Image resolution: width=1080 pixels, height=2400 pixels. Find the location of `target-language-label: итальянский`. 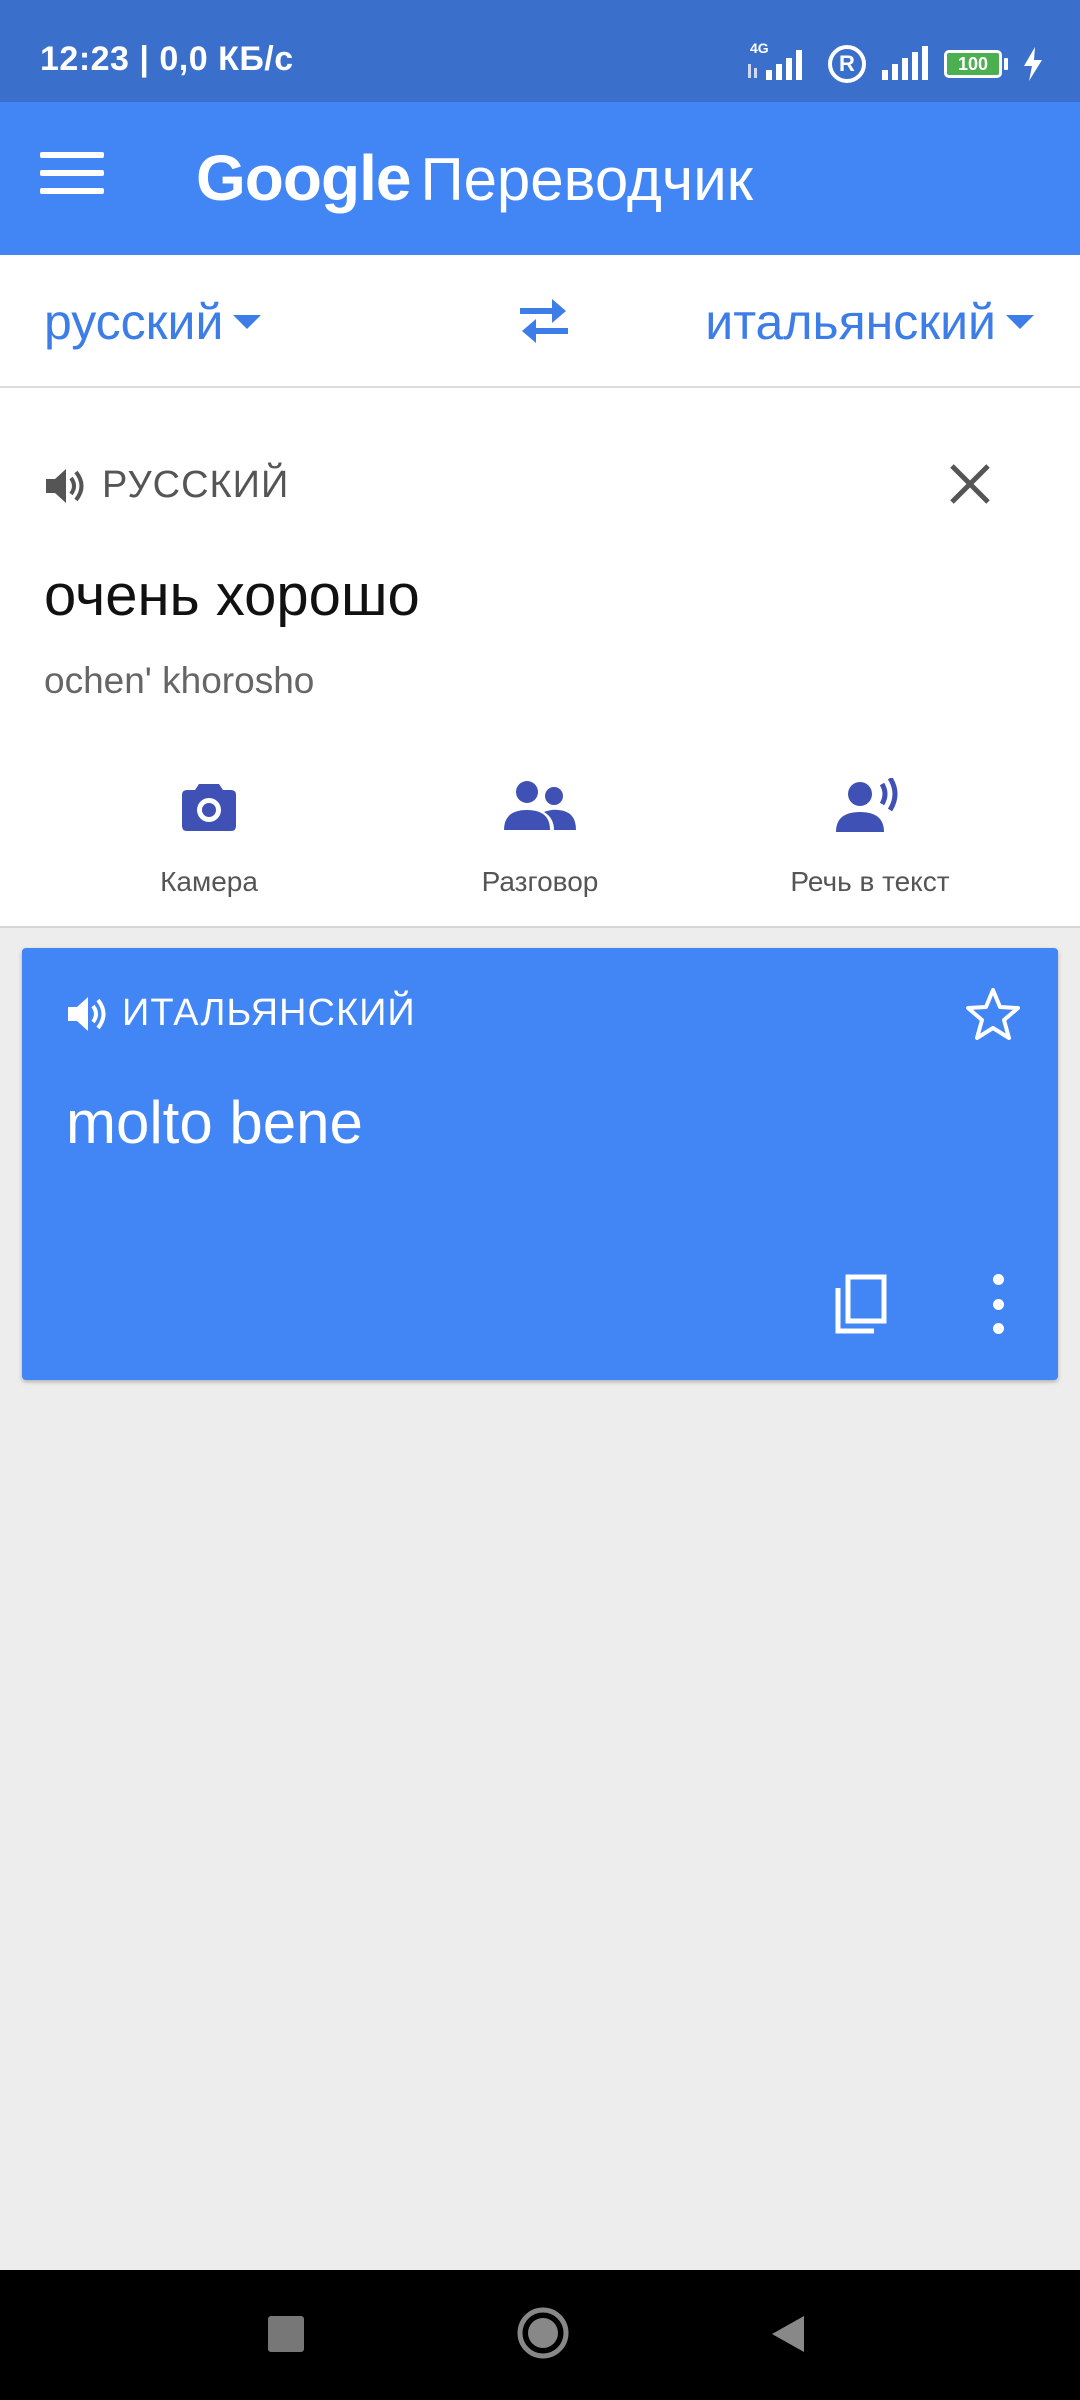

target-language-label: итальянский is located at coordinates (850, 322).